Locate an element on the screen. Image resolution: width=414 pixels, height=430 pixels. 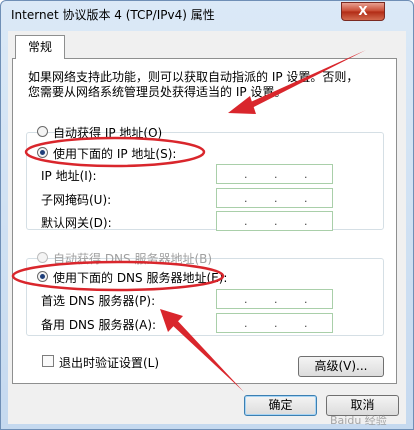
auto-ip-radio is located at coordinates (42, 131).